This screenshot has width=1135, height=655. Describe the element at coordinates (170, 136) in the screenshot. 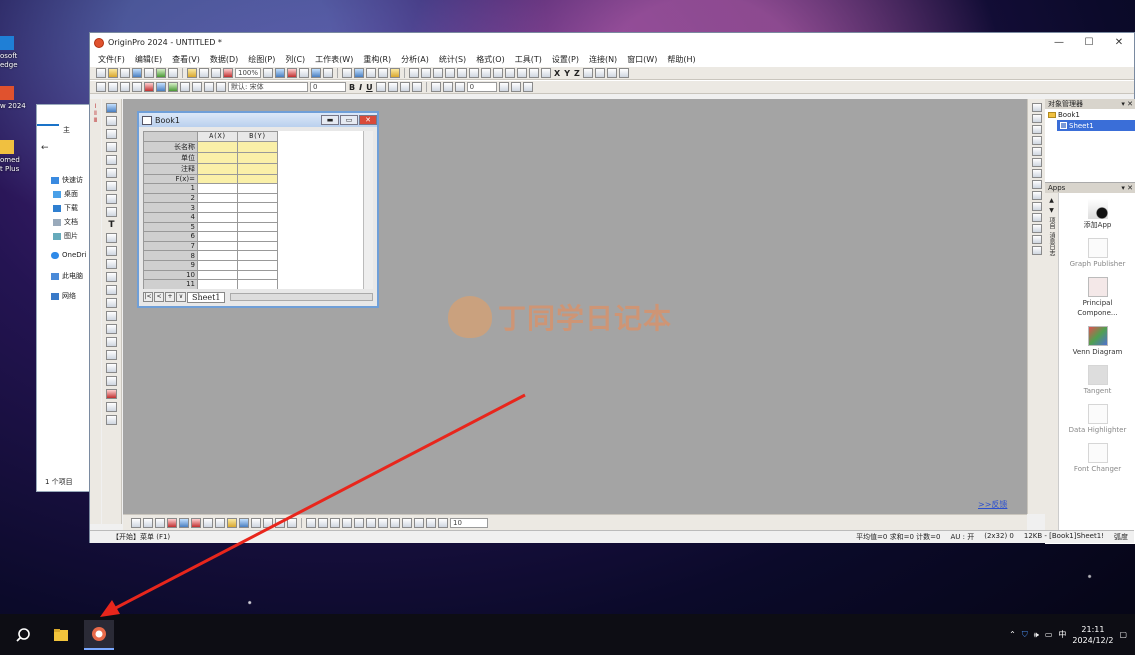

I see `corner-cell` at that location.